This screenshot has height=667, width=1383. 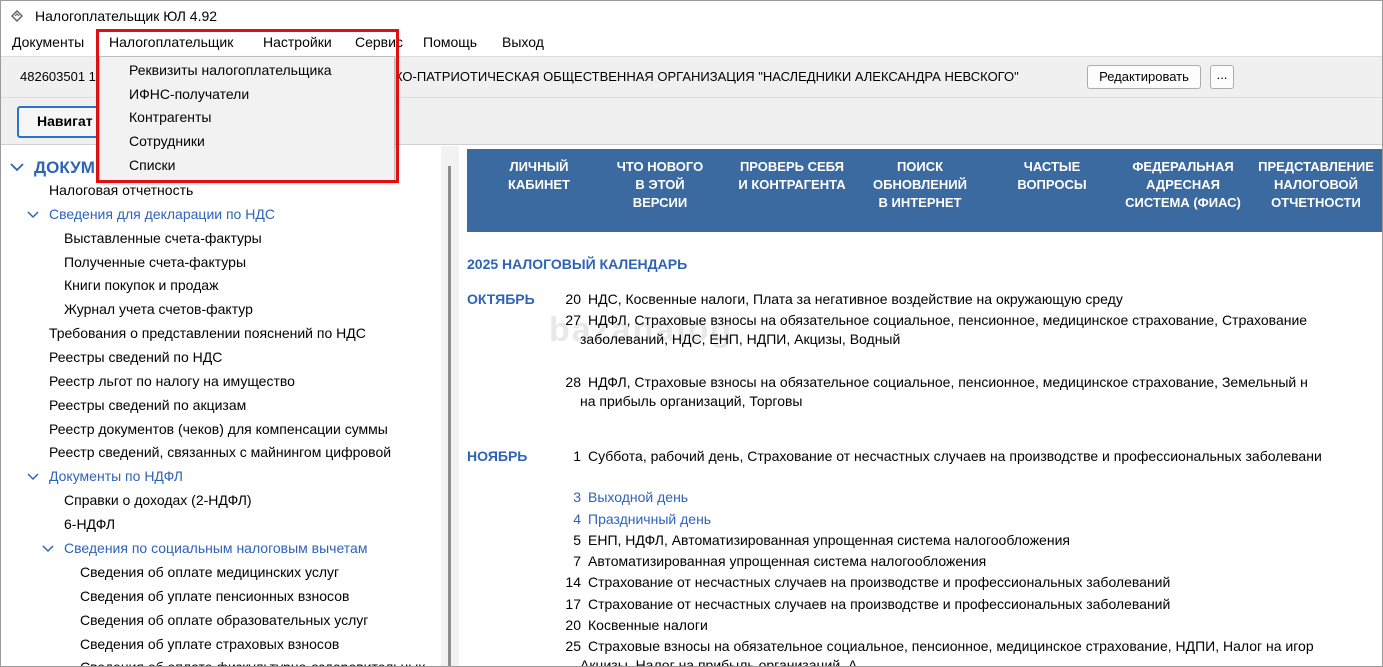 What do you see at coordinates (209, 644) in the screenshot?
I see `tree-item-insurance-contributions: Сведения об уплате страховых взносов` at bounding box center [209, 644].